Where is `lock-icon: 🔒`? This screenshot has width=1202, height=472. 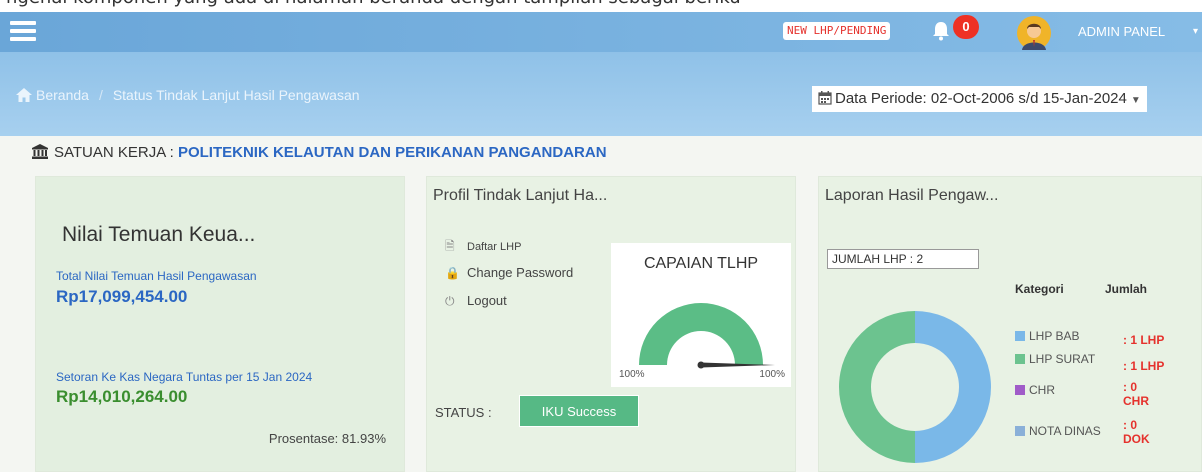
lock-icon: 🔒 is located at coordinates (452, 273).